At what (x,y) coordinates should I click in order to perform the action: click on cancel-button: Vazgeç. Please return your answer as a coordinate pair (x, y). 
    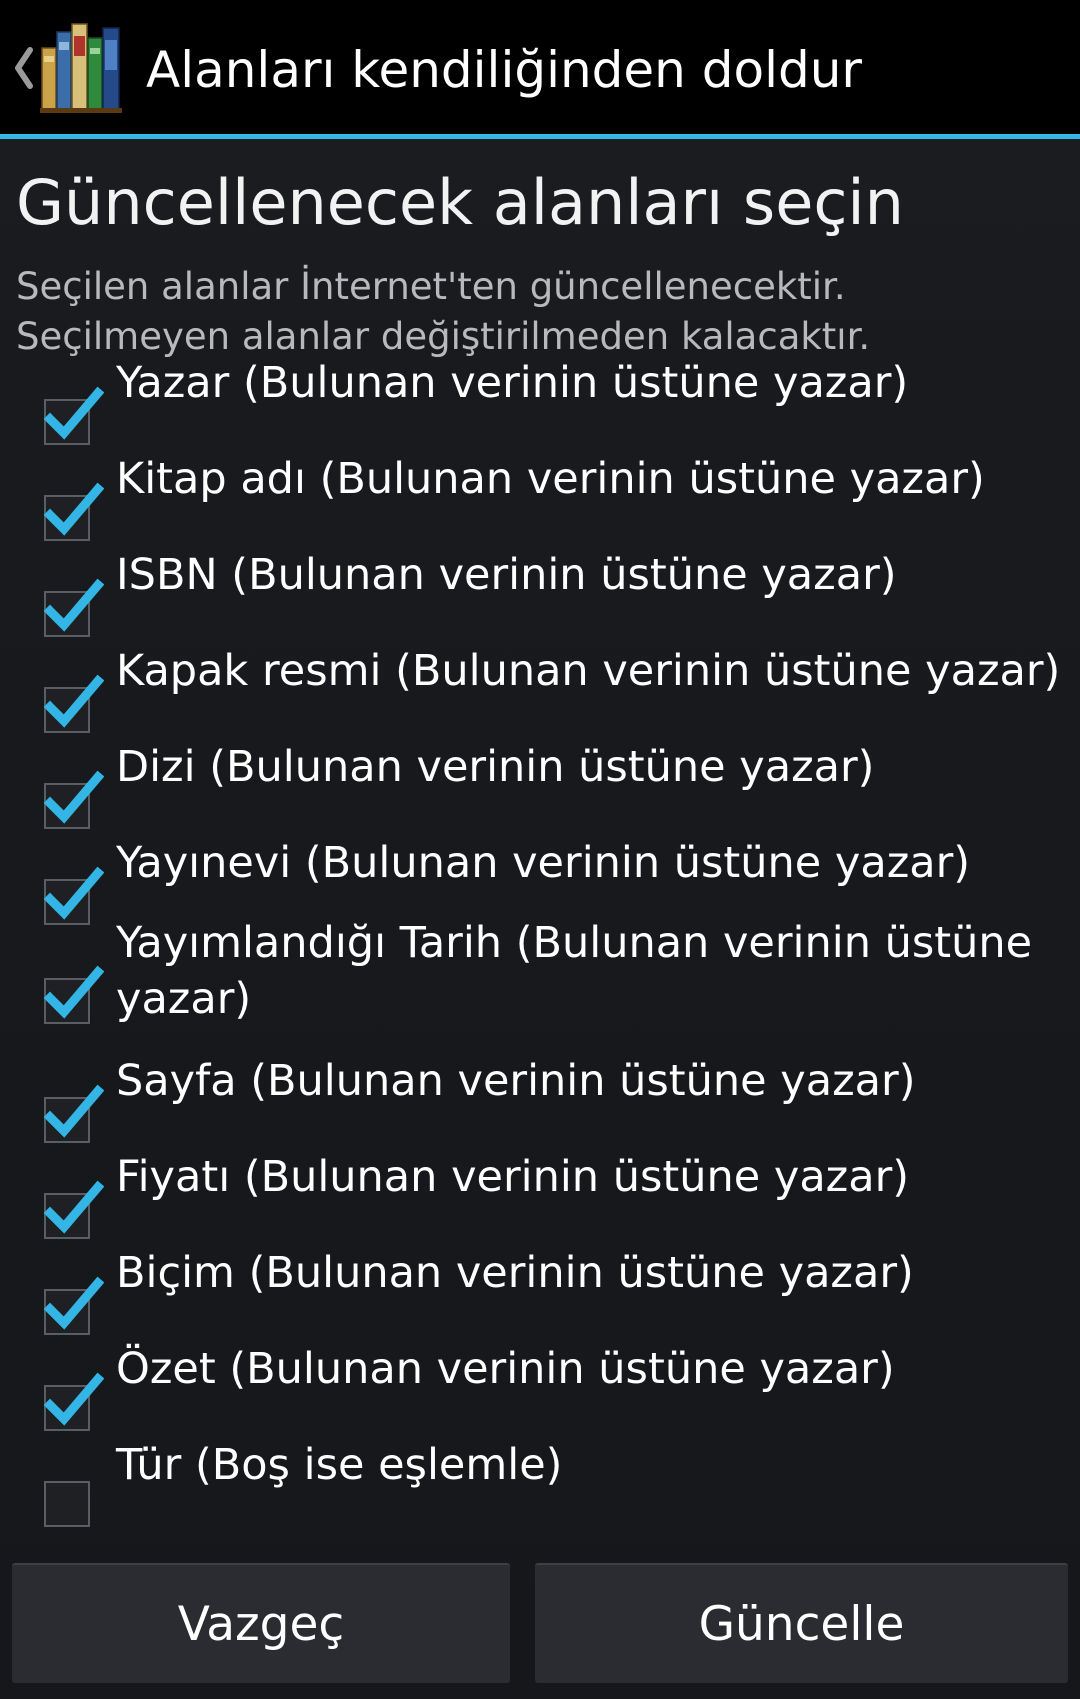
    Looking at the image, I should click on (261, 1623).